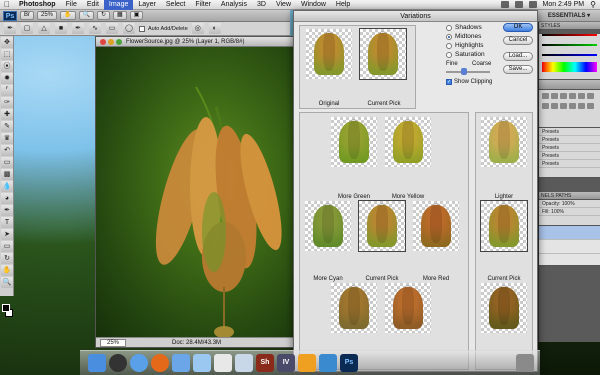  I want to click on rotate-view-button: ↻, so click(103, 15).